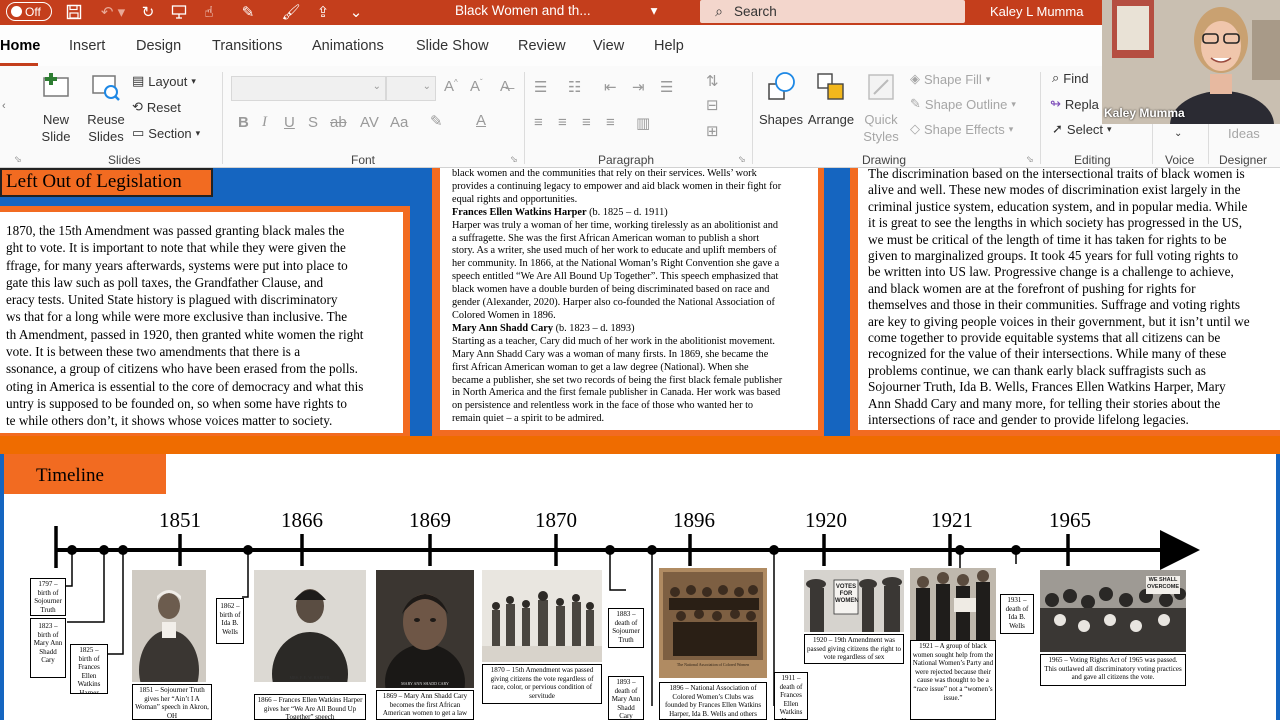  Describe the element at coordinates (562, 122) in the screenshot. I see `align-center-icon: ≡` at that location.